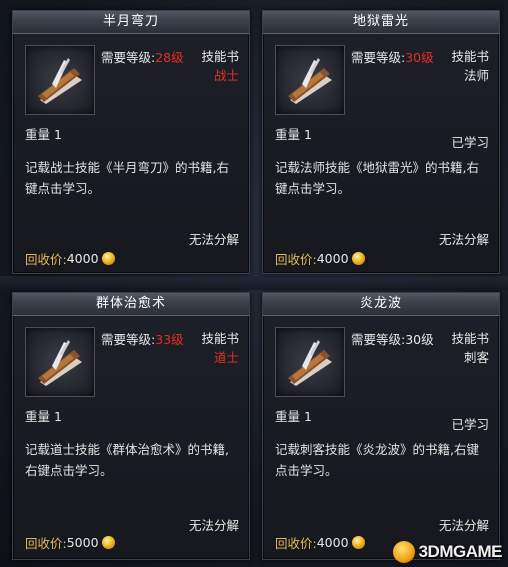  Describe the element at coordinates (131, 304) in the screenshot. I see `item-title: 群体治愈术` at that location.